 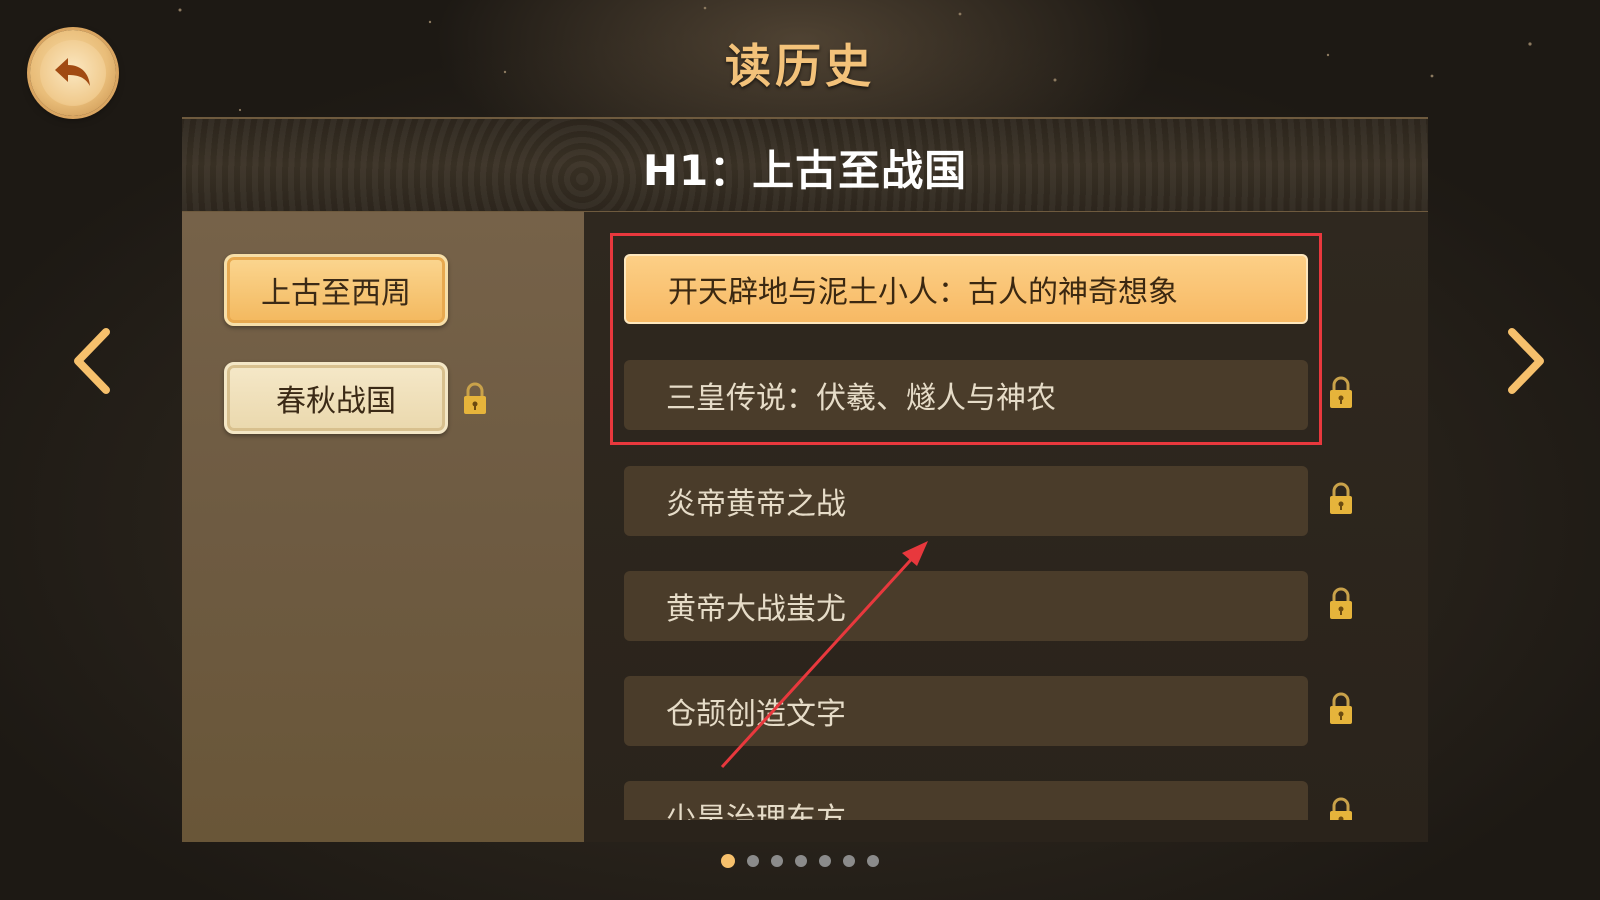 What do you see at coordinates (966, 711) in the screenshot?
I see `lesson-item: 仓颉创造文字` at bounding box center [966, 711].